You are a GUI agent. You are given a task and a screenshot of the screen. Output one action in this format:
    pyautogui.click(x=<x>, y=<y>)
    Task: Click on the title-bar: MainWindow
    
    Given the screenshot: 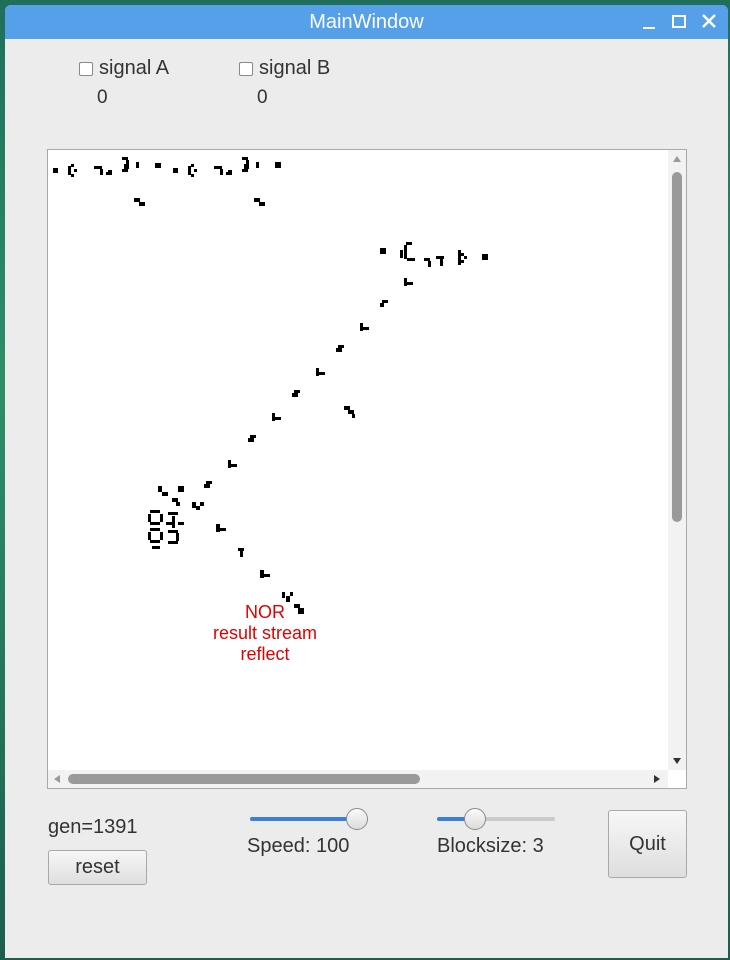 What is the action you would take?
    pyautogui.click(x=366, y=22)
    